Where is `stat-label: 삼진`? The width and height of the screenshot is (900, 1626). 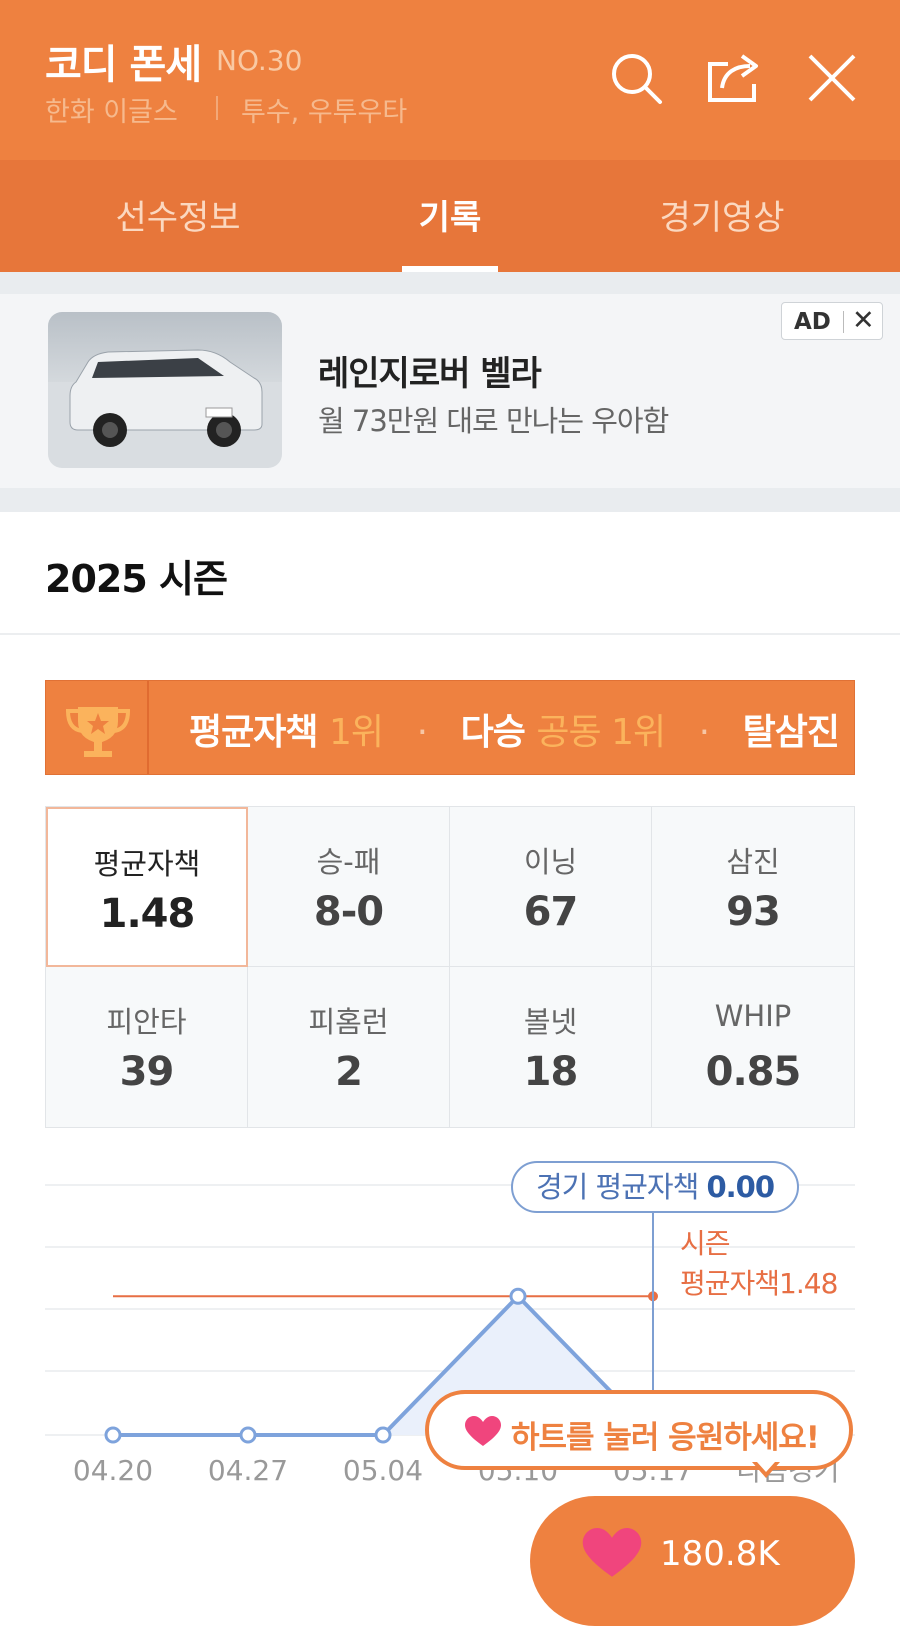 stat-label: 삼진 is located at coordinates (753, 862).